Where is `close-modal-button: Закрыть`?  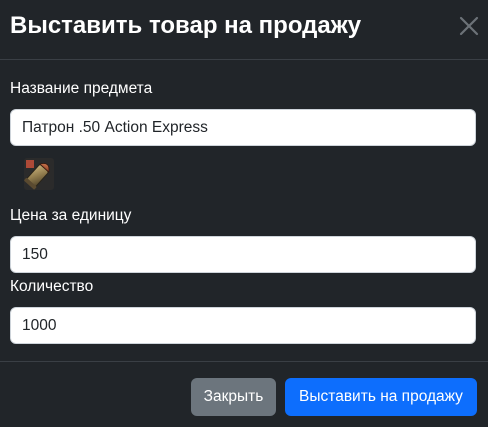
close-modal-button: Закрыть is located at coordinates (233, 397).